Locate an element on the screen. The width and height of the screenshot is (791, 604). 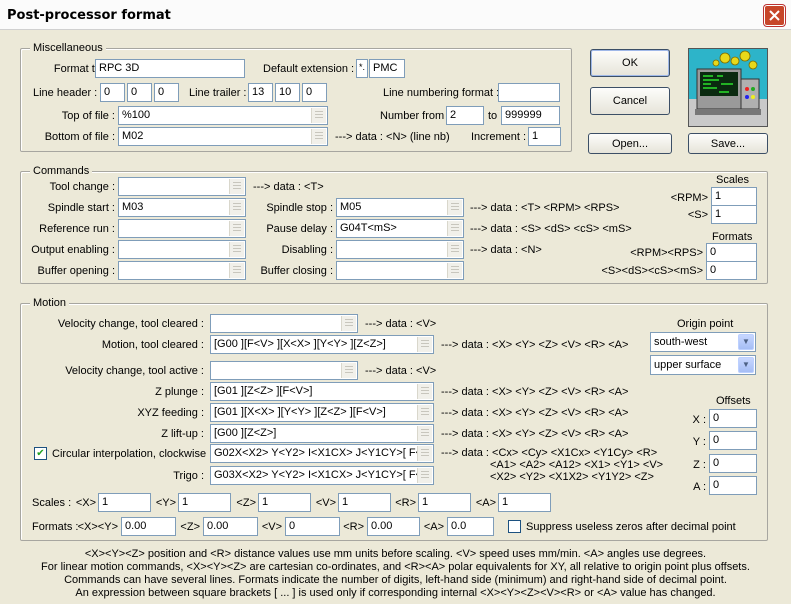
reference-run-input is located at coordinates (182, 228).